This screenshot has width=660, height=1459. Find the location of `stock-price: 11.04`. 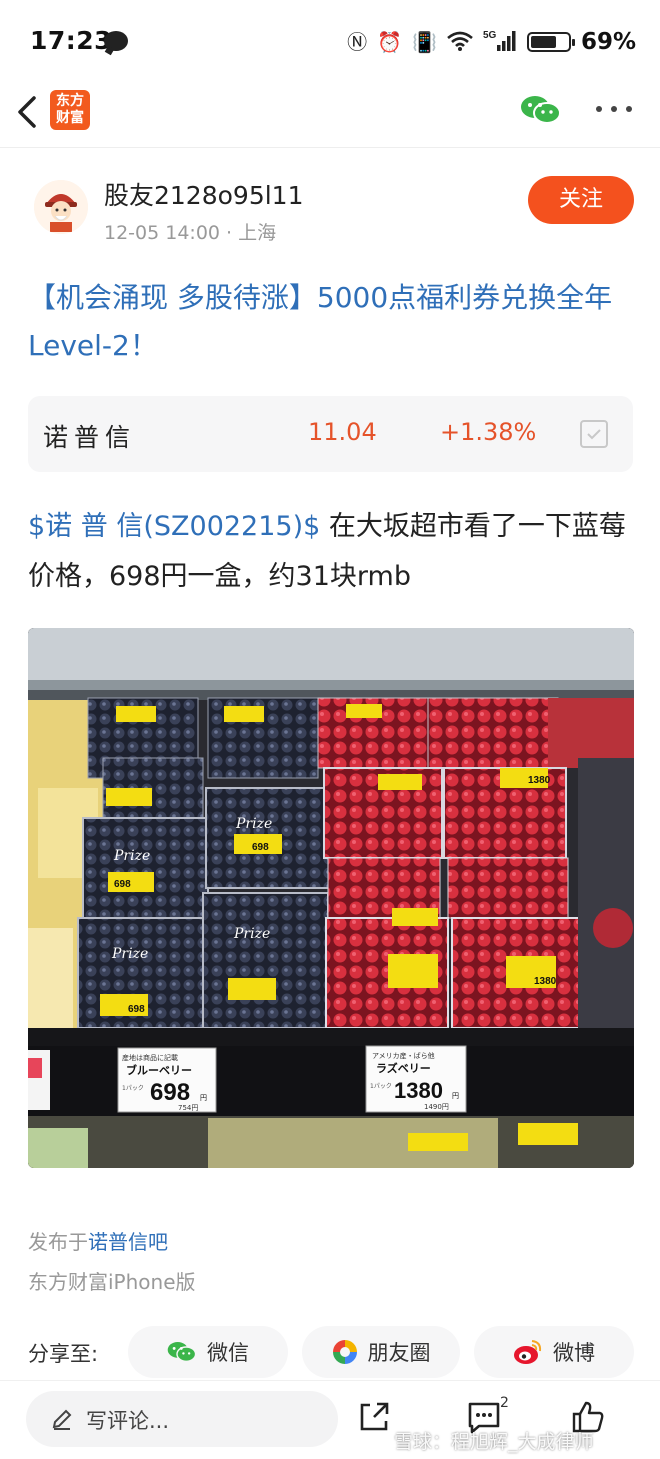

stock-price: 11.04 is located at coordinates (342, 432).